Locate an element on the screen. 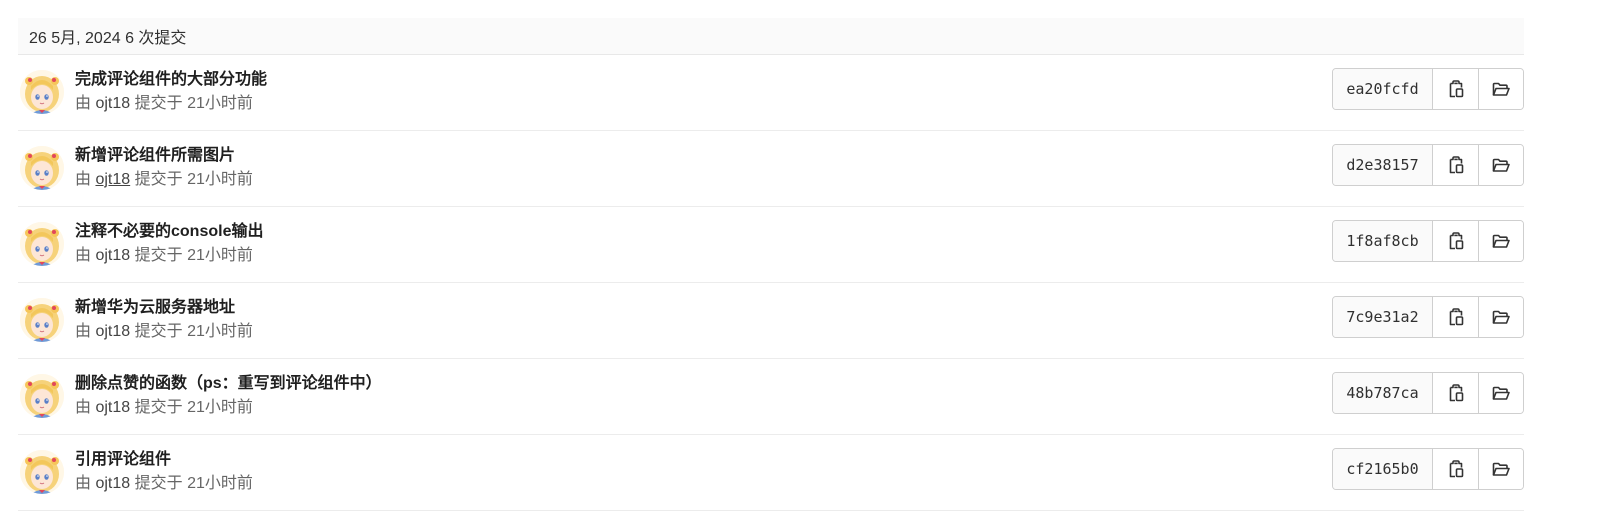 The width and height of the screenshot is (1624, 529). commit-info: 新增华为云服务器地址 由 ojt18 提交于 21小时前 is located at coordinates (164, 320).